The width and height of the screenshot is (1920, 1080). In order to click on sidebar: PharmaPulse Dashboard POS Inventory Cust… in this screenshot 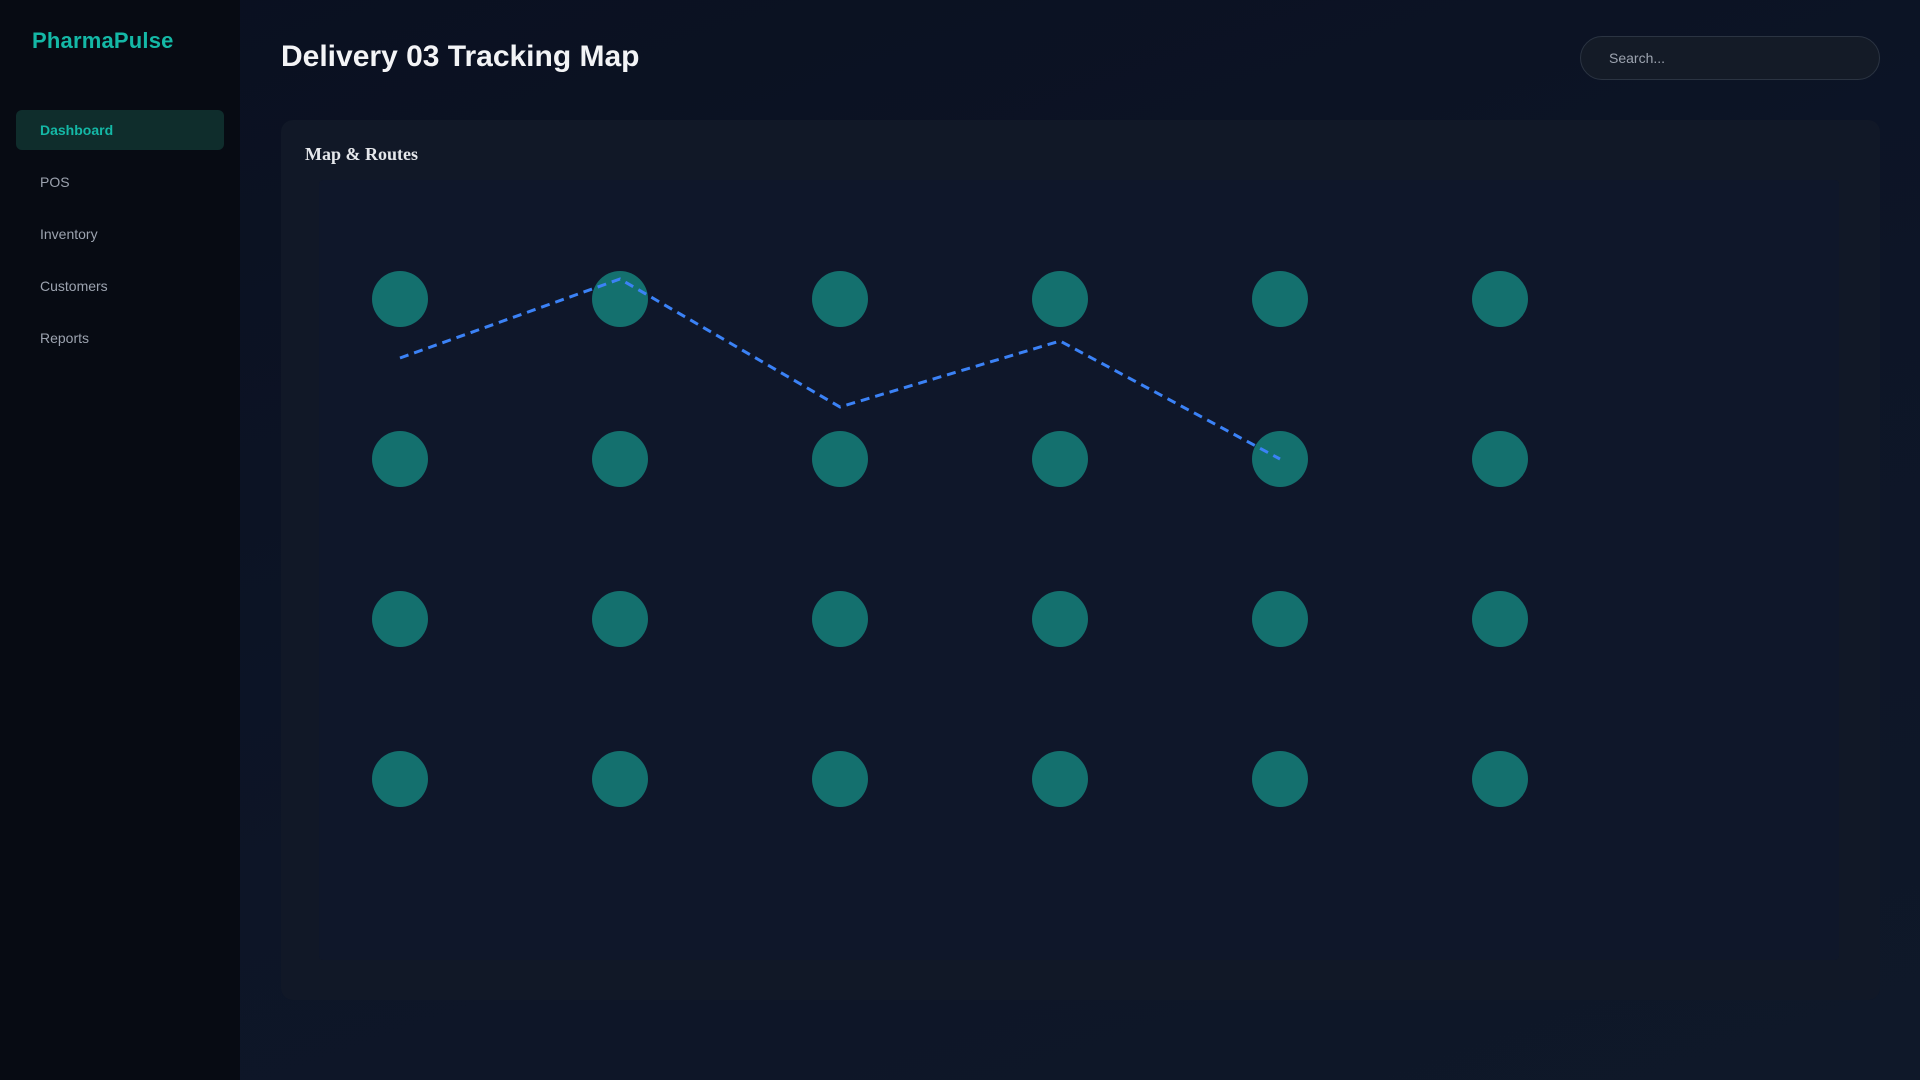, I will do `click(120, 540)`.